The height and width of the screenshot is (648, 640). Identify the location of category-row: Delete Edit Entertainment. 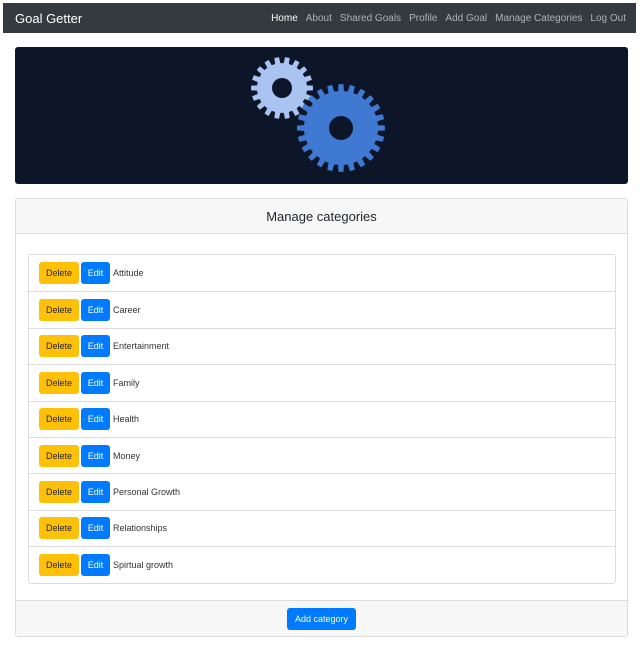
(322, 346).